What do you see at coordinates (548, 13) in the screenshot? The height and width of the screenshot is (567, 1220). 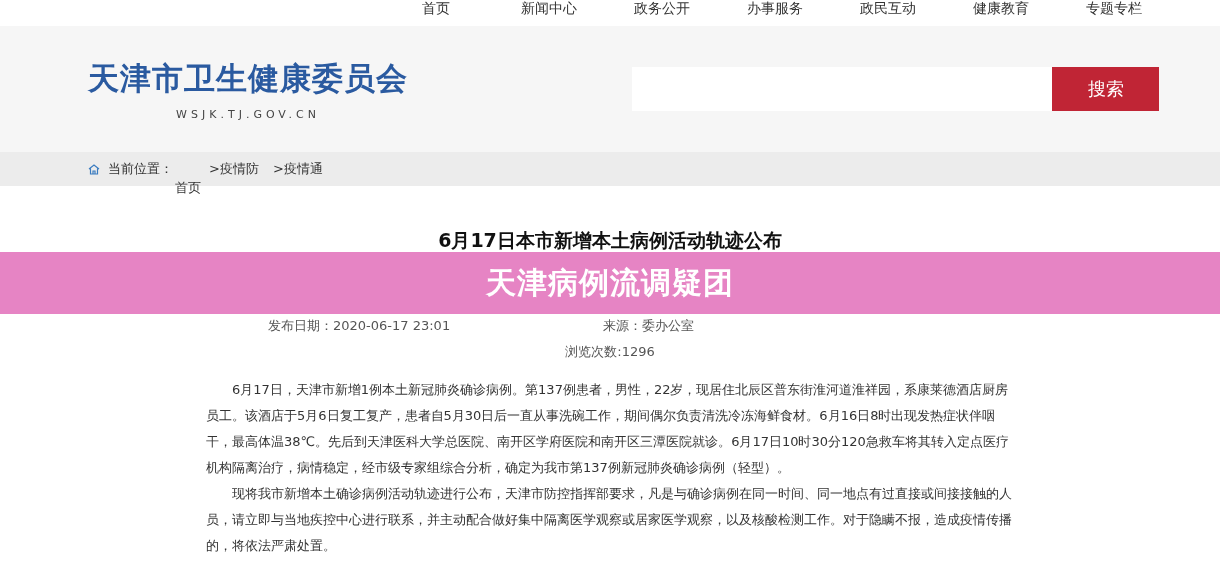 I see `nav-link: 新闻中心` at bounding box center [548, 13].